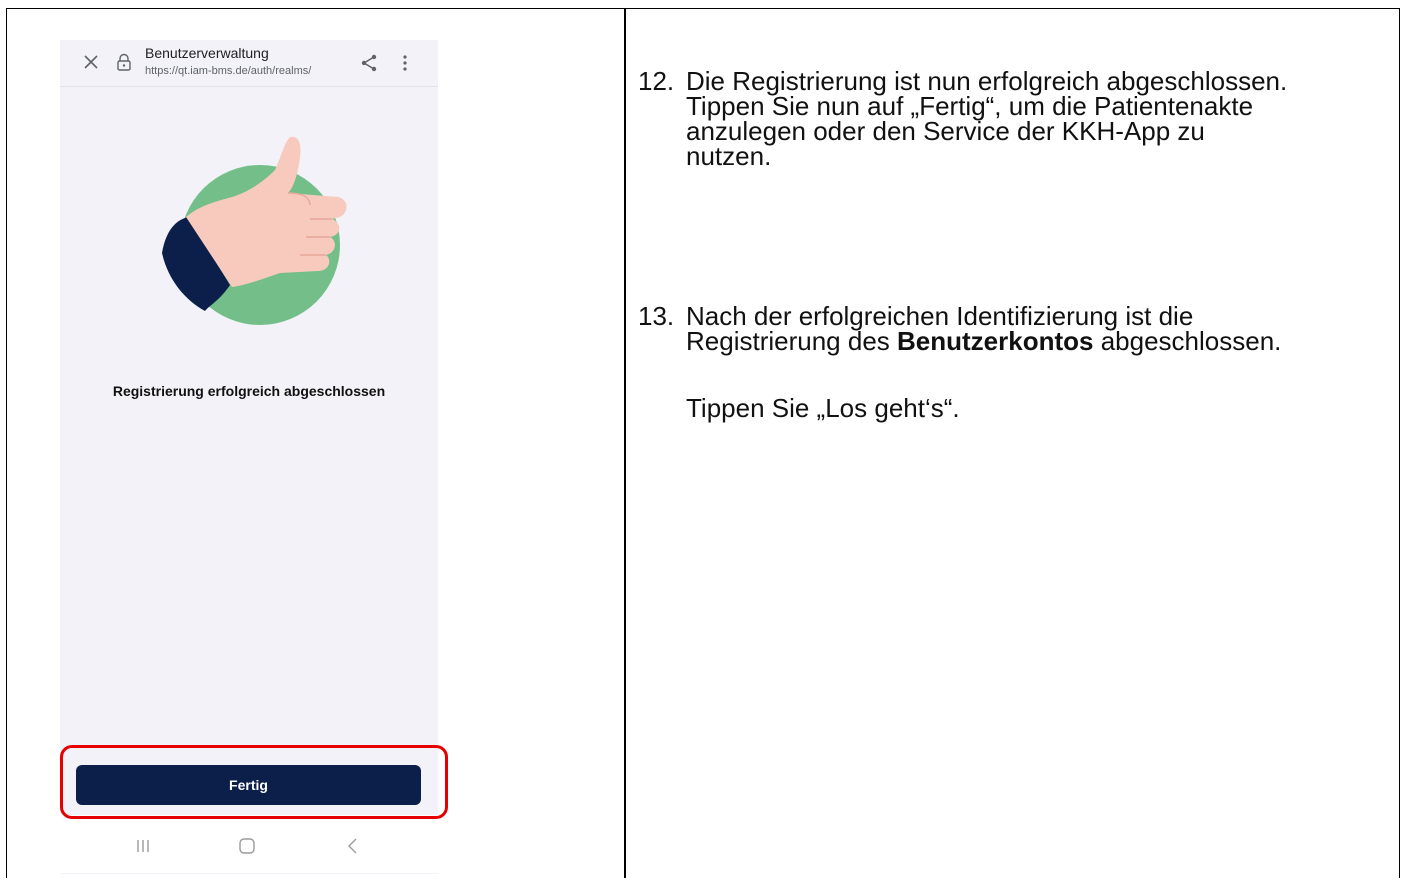 The height and width of the screenshot is (878, 1405). What do you see at coordinates (143, 846) in the screenshot?
I see `recent-apps-icon` at bounding box center [143, 846].